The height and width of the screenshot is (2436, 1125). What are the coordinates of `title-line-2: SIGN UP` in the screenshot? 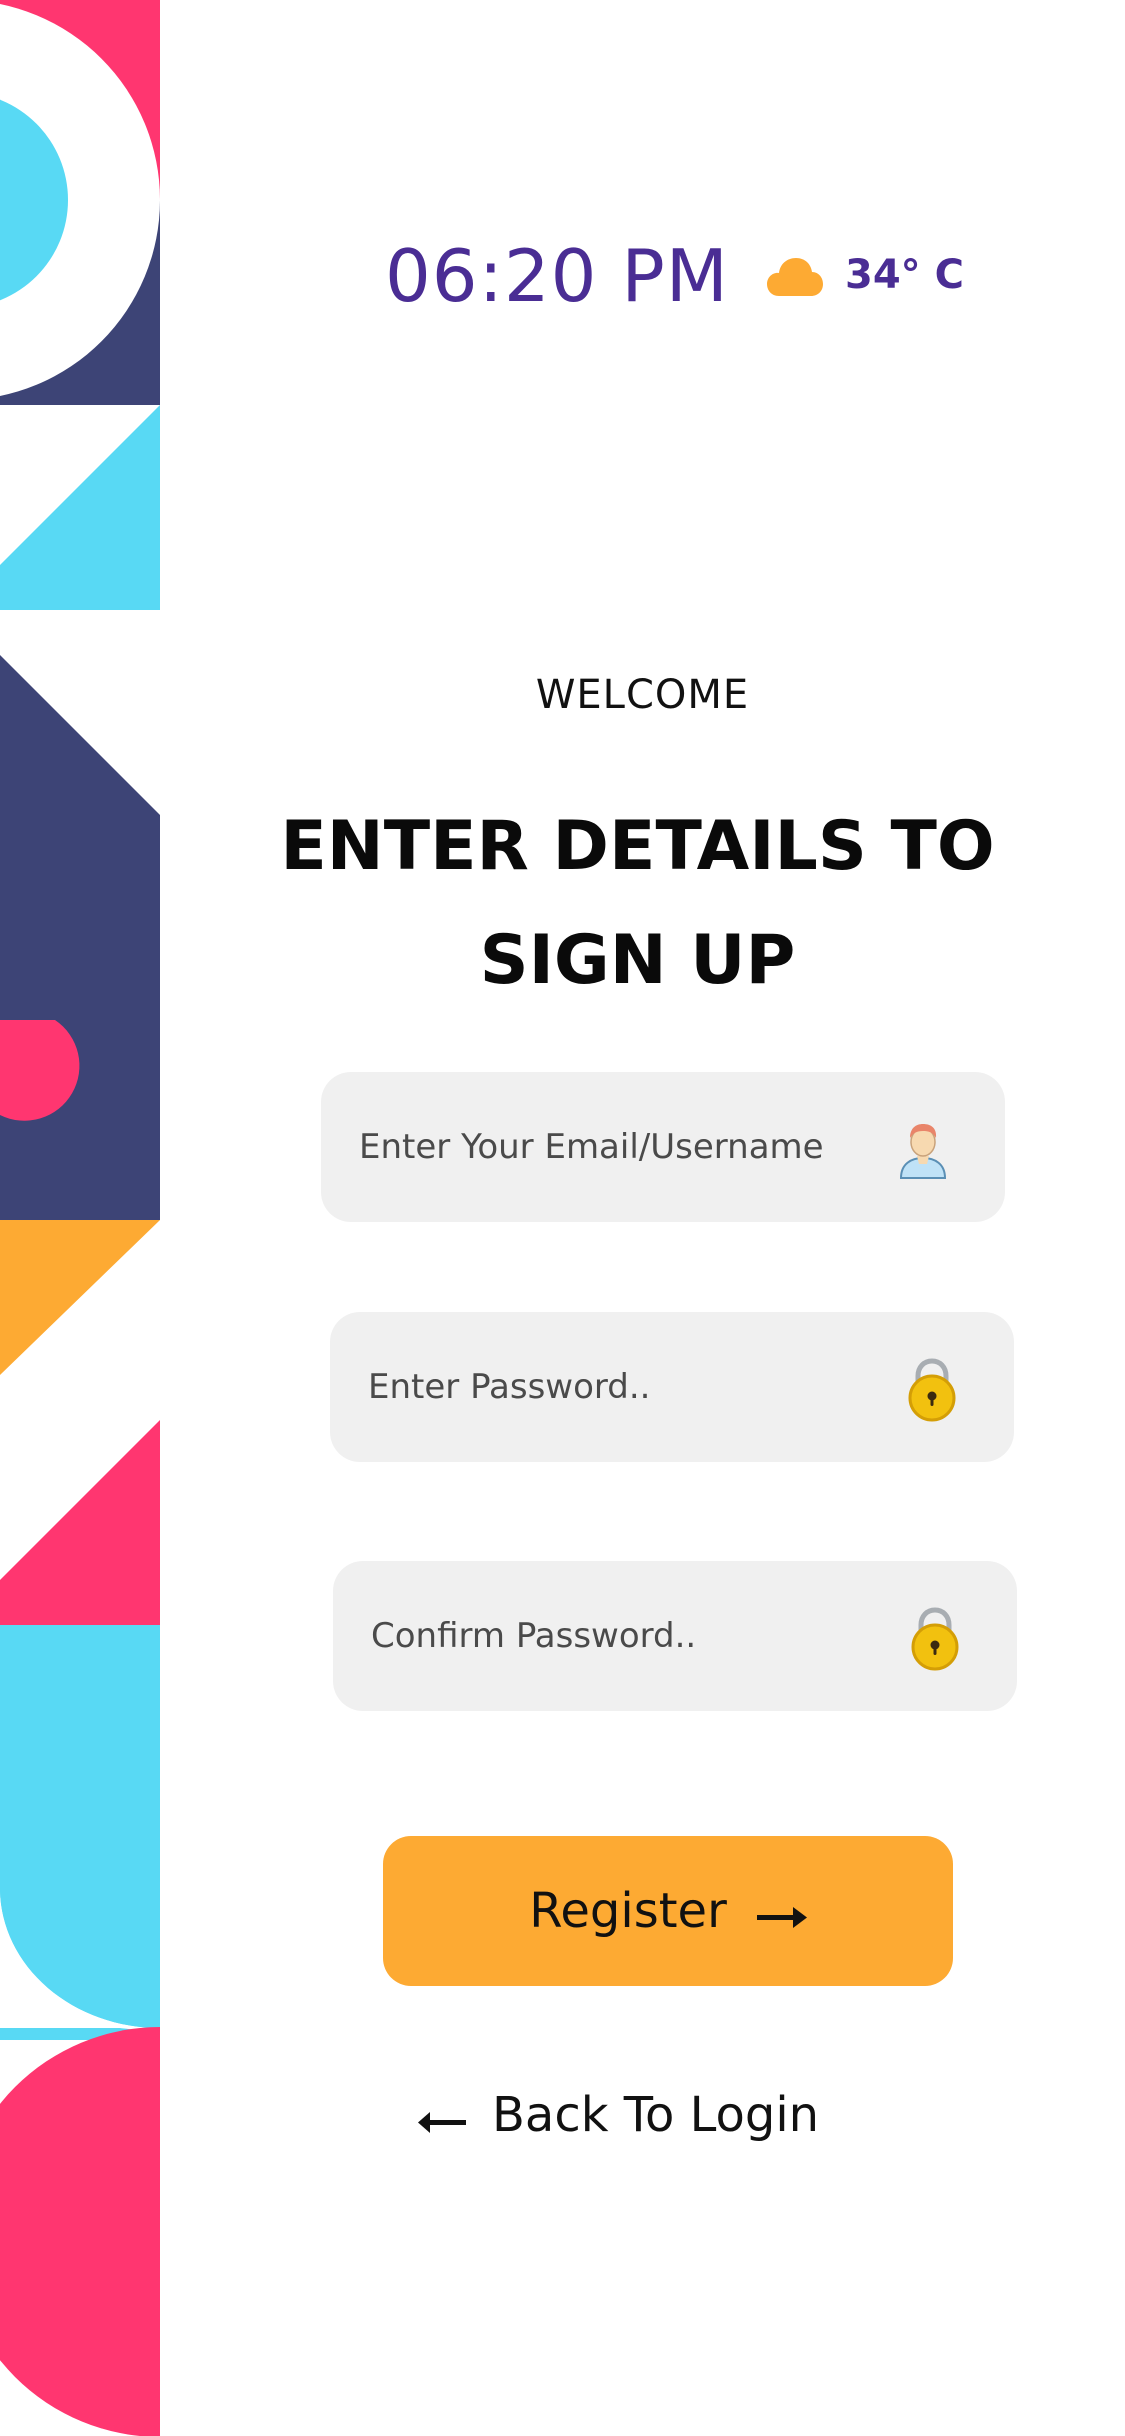 It's located at (637, 960).